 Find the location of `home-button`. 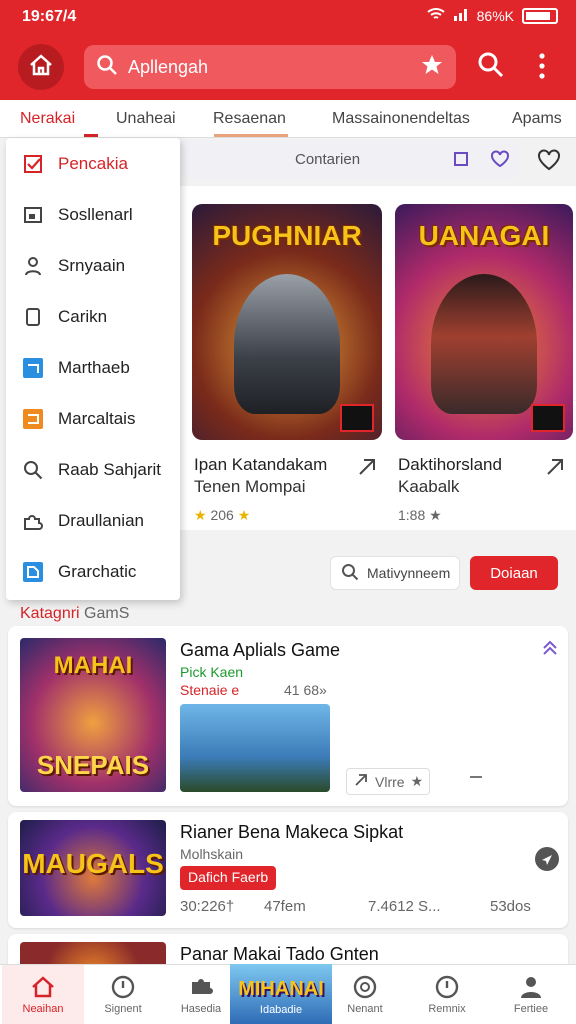

home-button is located at coordinates (41, 67).